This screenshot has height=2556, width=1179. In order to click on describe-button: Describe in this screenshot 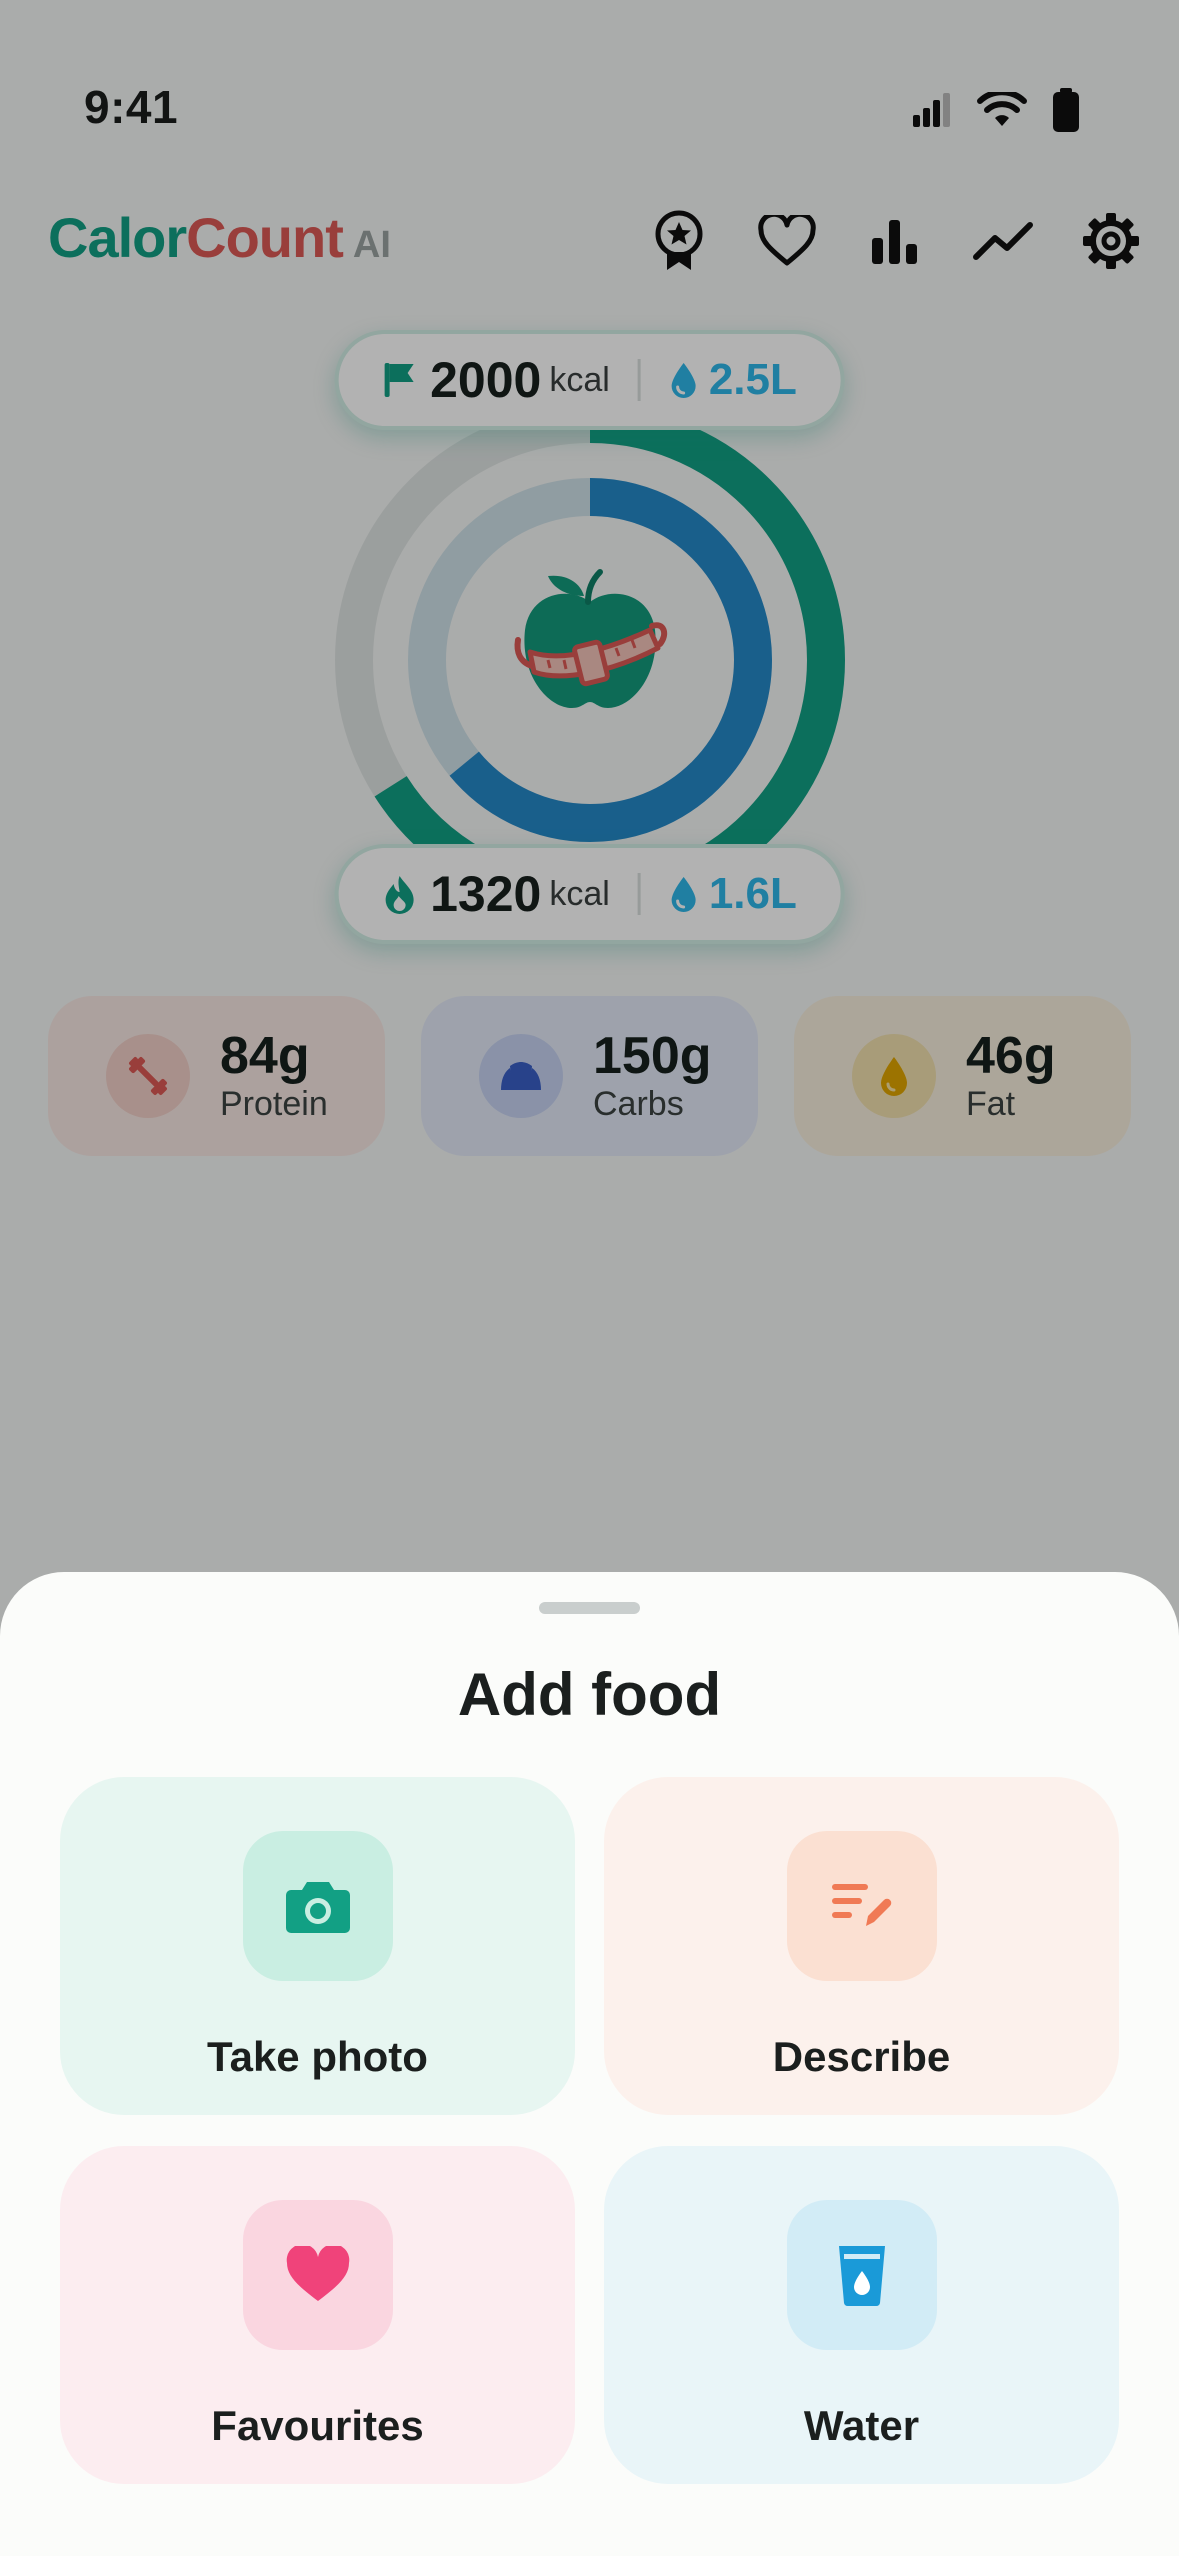, I will do `click(861, 1946)`.